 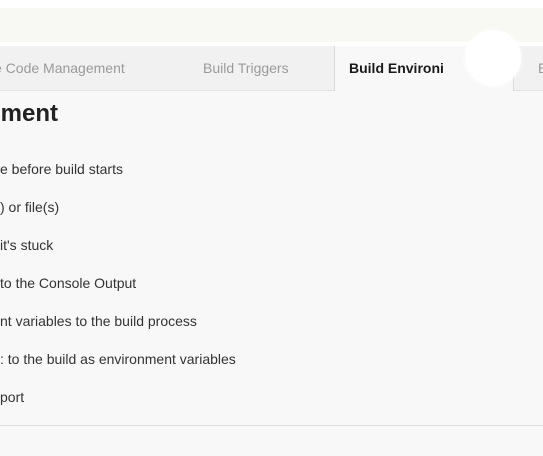 I want to click on tab-label: E, so click(x=540, y=68).